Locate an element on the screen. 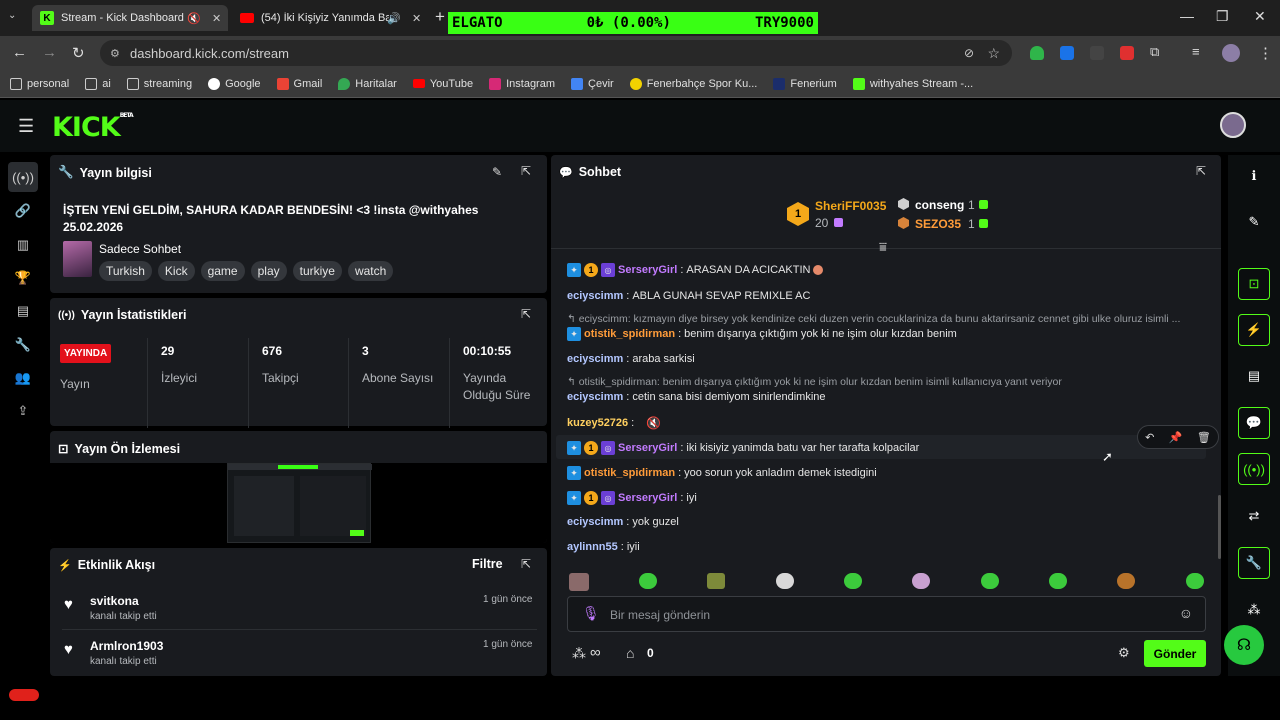  pin-icon: 📌 is located at coordinates (1176, 437).